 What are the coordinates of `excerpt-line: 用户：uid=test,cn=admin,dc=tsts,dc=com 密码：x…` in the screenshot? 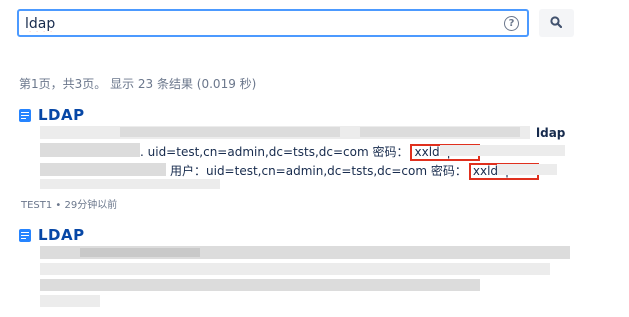 It's located at (354, 171).